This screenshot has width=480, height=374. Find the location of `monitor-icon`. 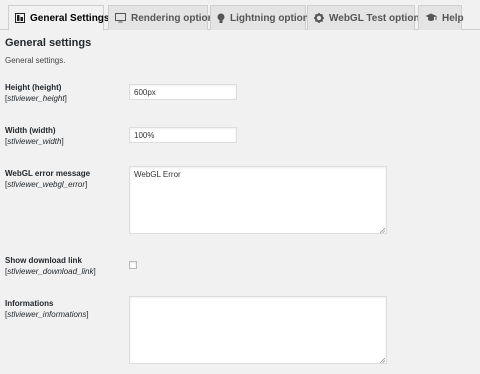

monitor-icon is located at coordinates (120, 18).